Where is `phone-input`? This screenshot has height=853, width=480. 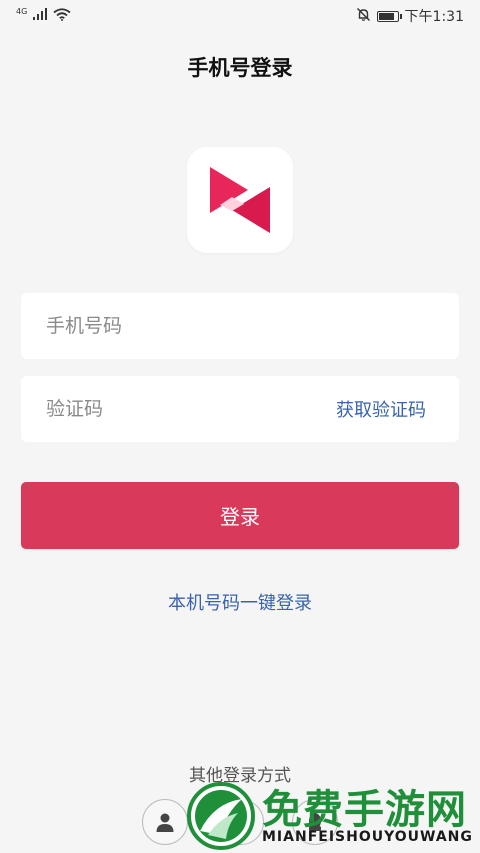
phone-input is located at coordinates (240, 326).